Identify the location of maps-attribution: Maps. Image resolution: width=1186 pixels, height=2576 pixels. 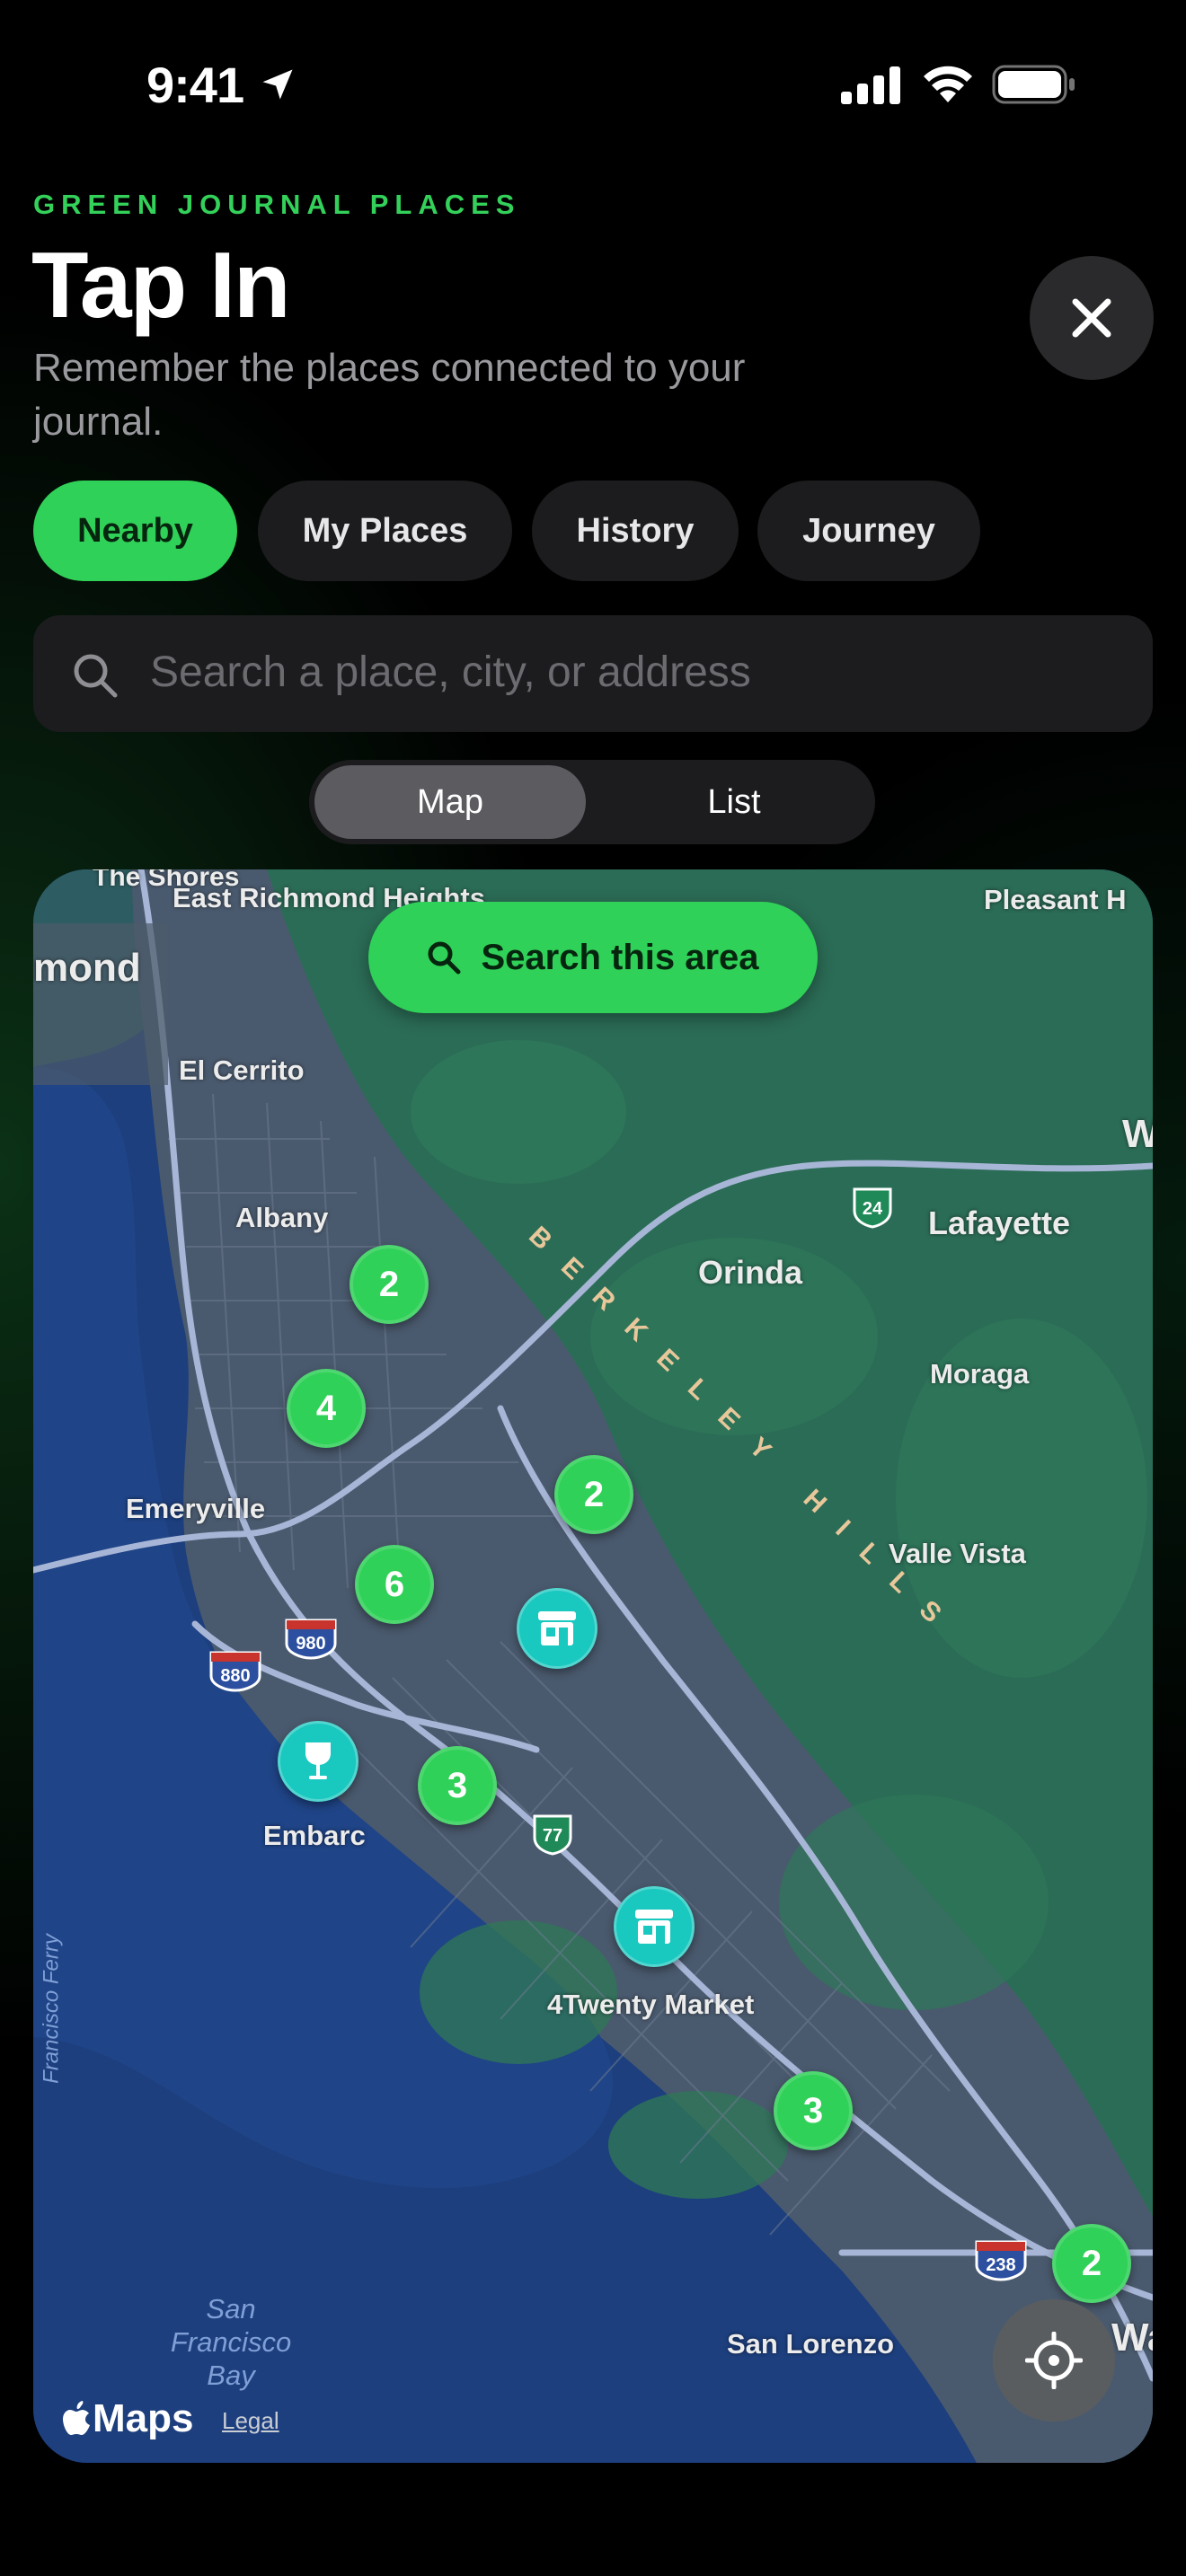
(127, 2418).